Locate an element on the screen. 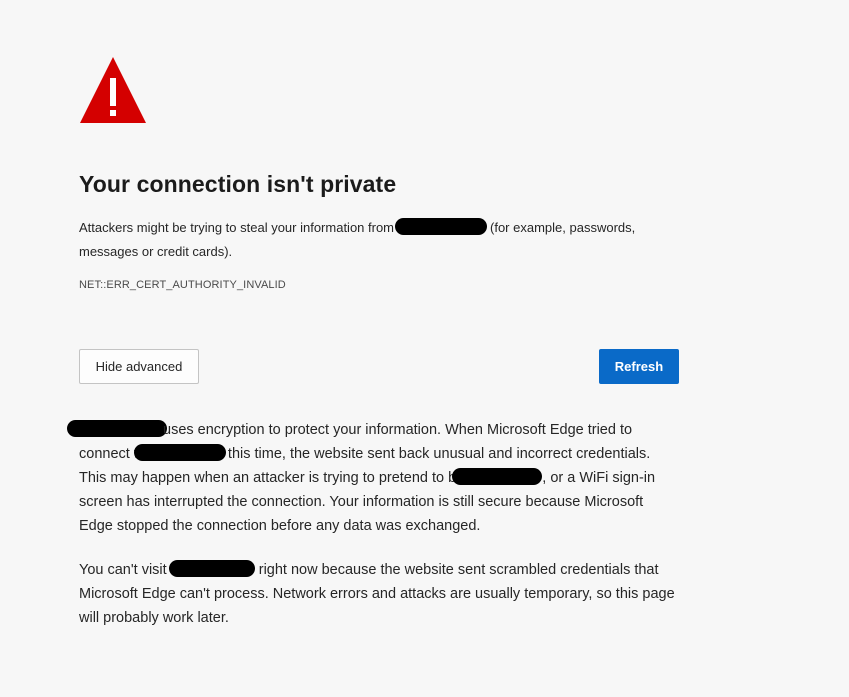 The image size is (849, 697). refresh-button: Refresh is located at coordinates (639, 366).